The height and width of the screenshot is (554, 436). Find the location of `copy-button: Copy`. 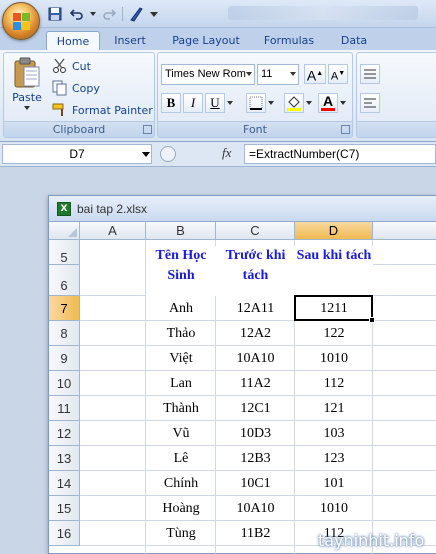

copy-button: Copy is located at coordinates (76, 88).